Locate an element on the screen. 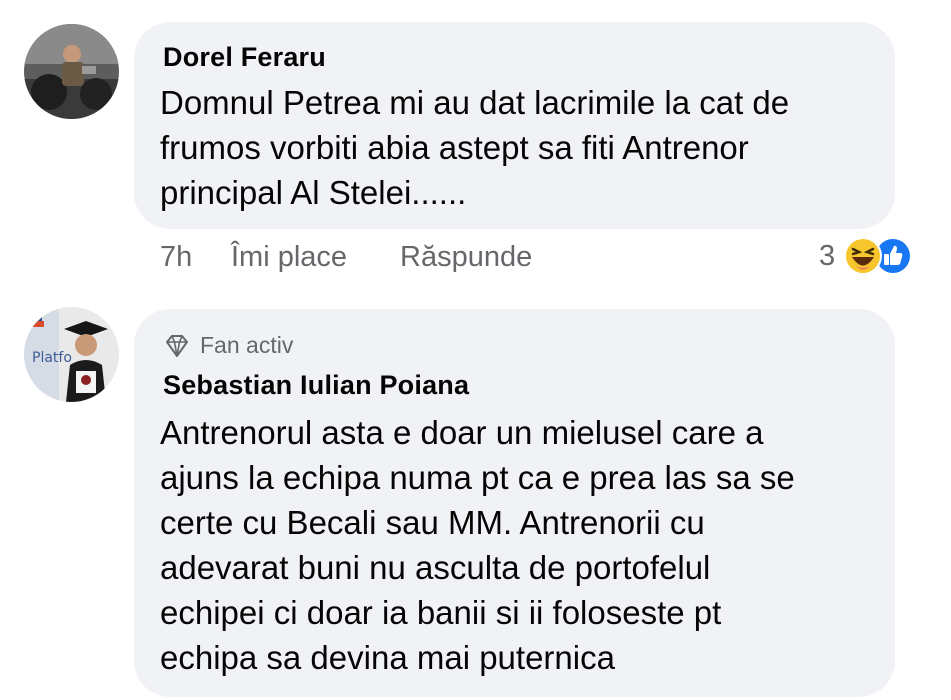 The height and width of the screenshot is (700, 951). like-button: Îmi place is located at coordinates (289, 257).